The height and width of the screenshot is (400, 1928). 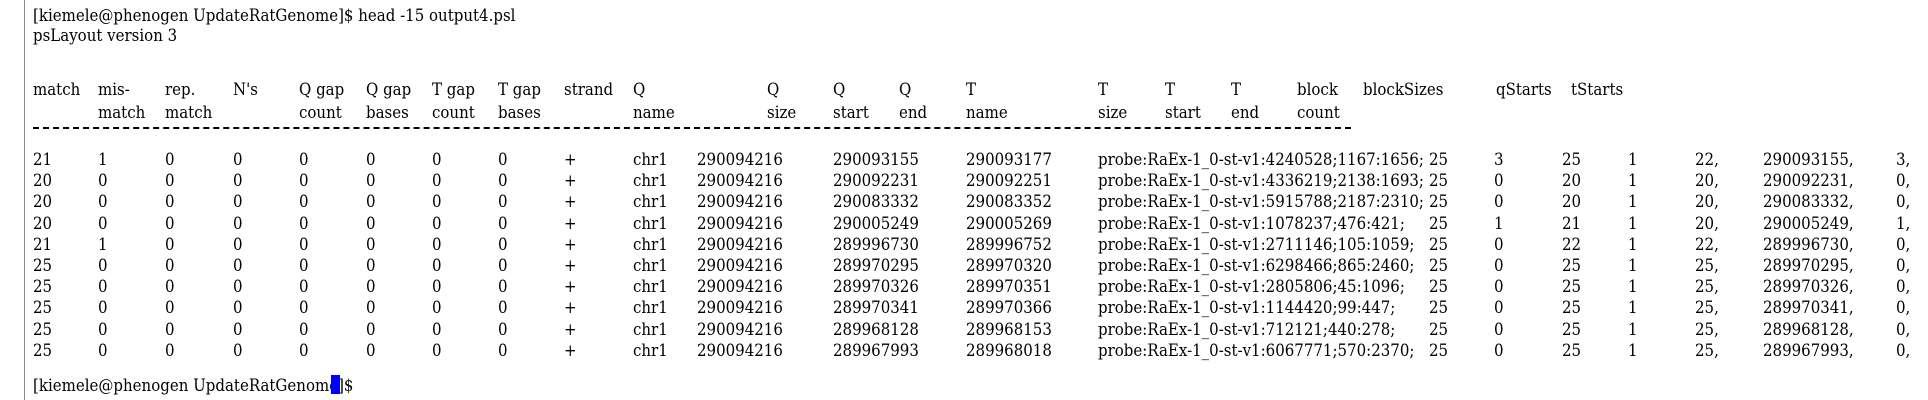 What do you see at coordinates (913, 112) in the screenshot?
I see `header-cell-q-end: end` at bounding box center [913, 112].